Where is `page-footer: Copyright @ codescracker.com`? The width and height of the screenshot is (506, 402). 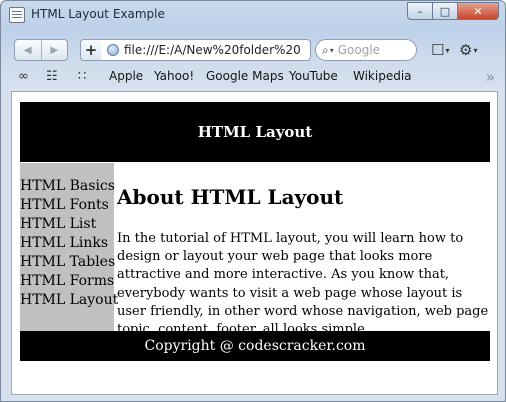 page-footer: Copyright @ codescracker.com is located at coordinates (255, 346).